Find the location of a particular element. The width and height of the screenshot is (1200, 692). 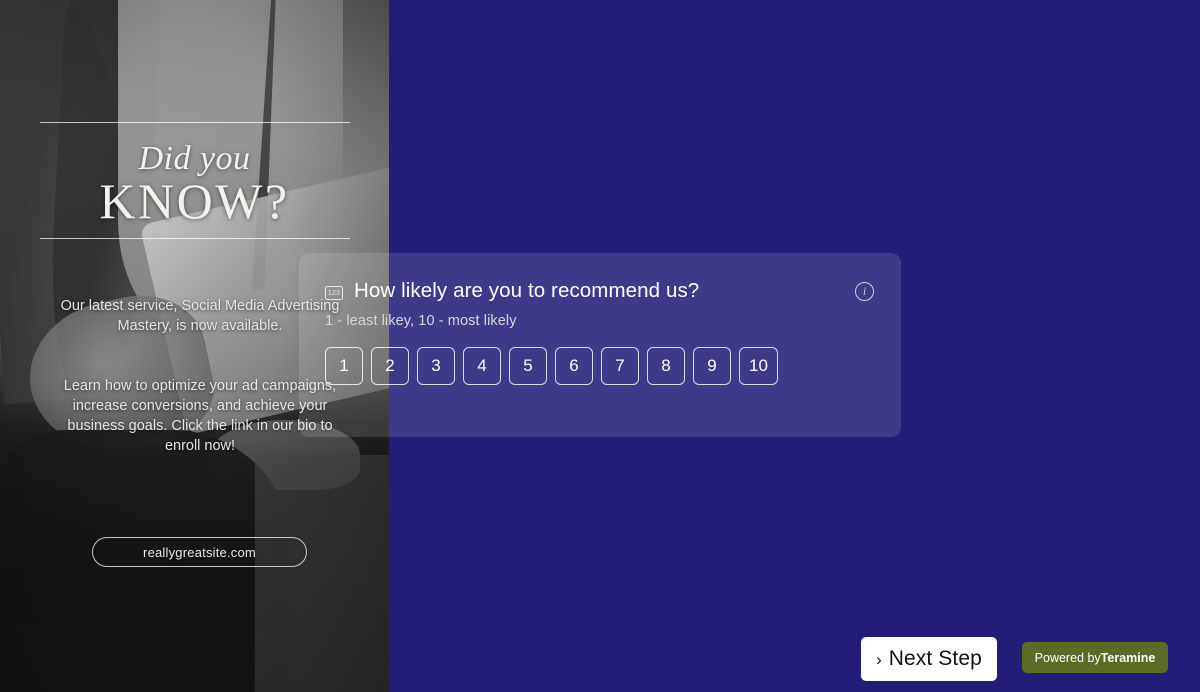

numeric-rating-icon-label: 123 is located at coordinates (334, 293).